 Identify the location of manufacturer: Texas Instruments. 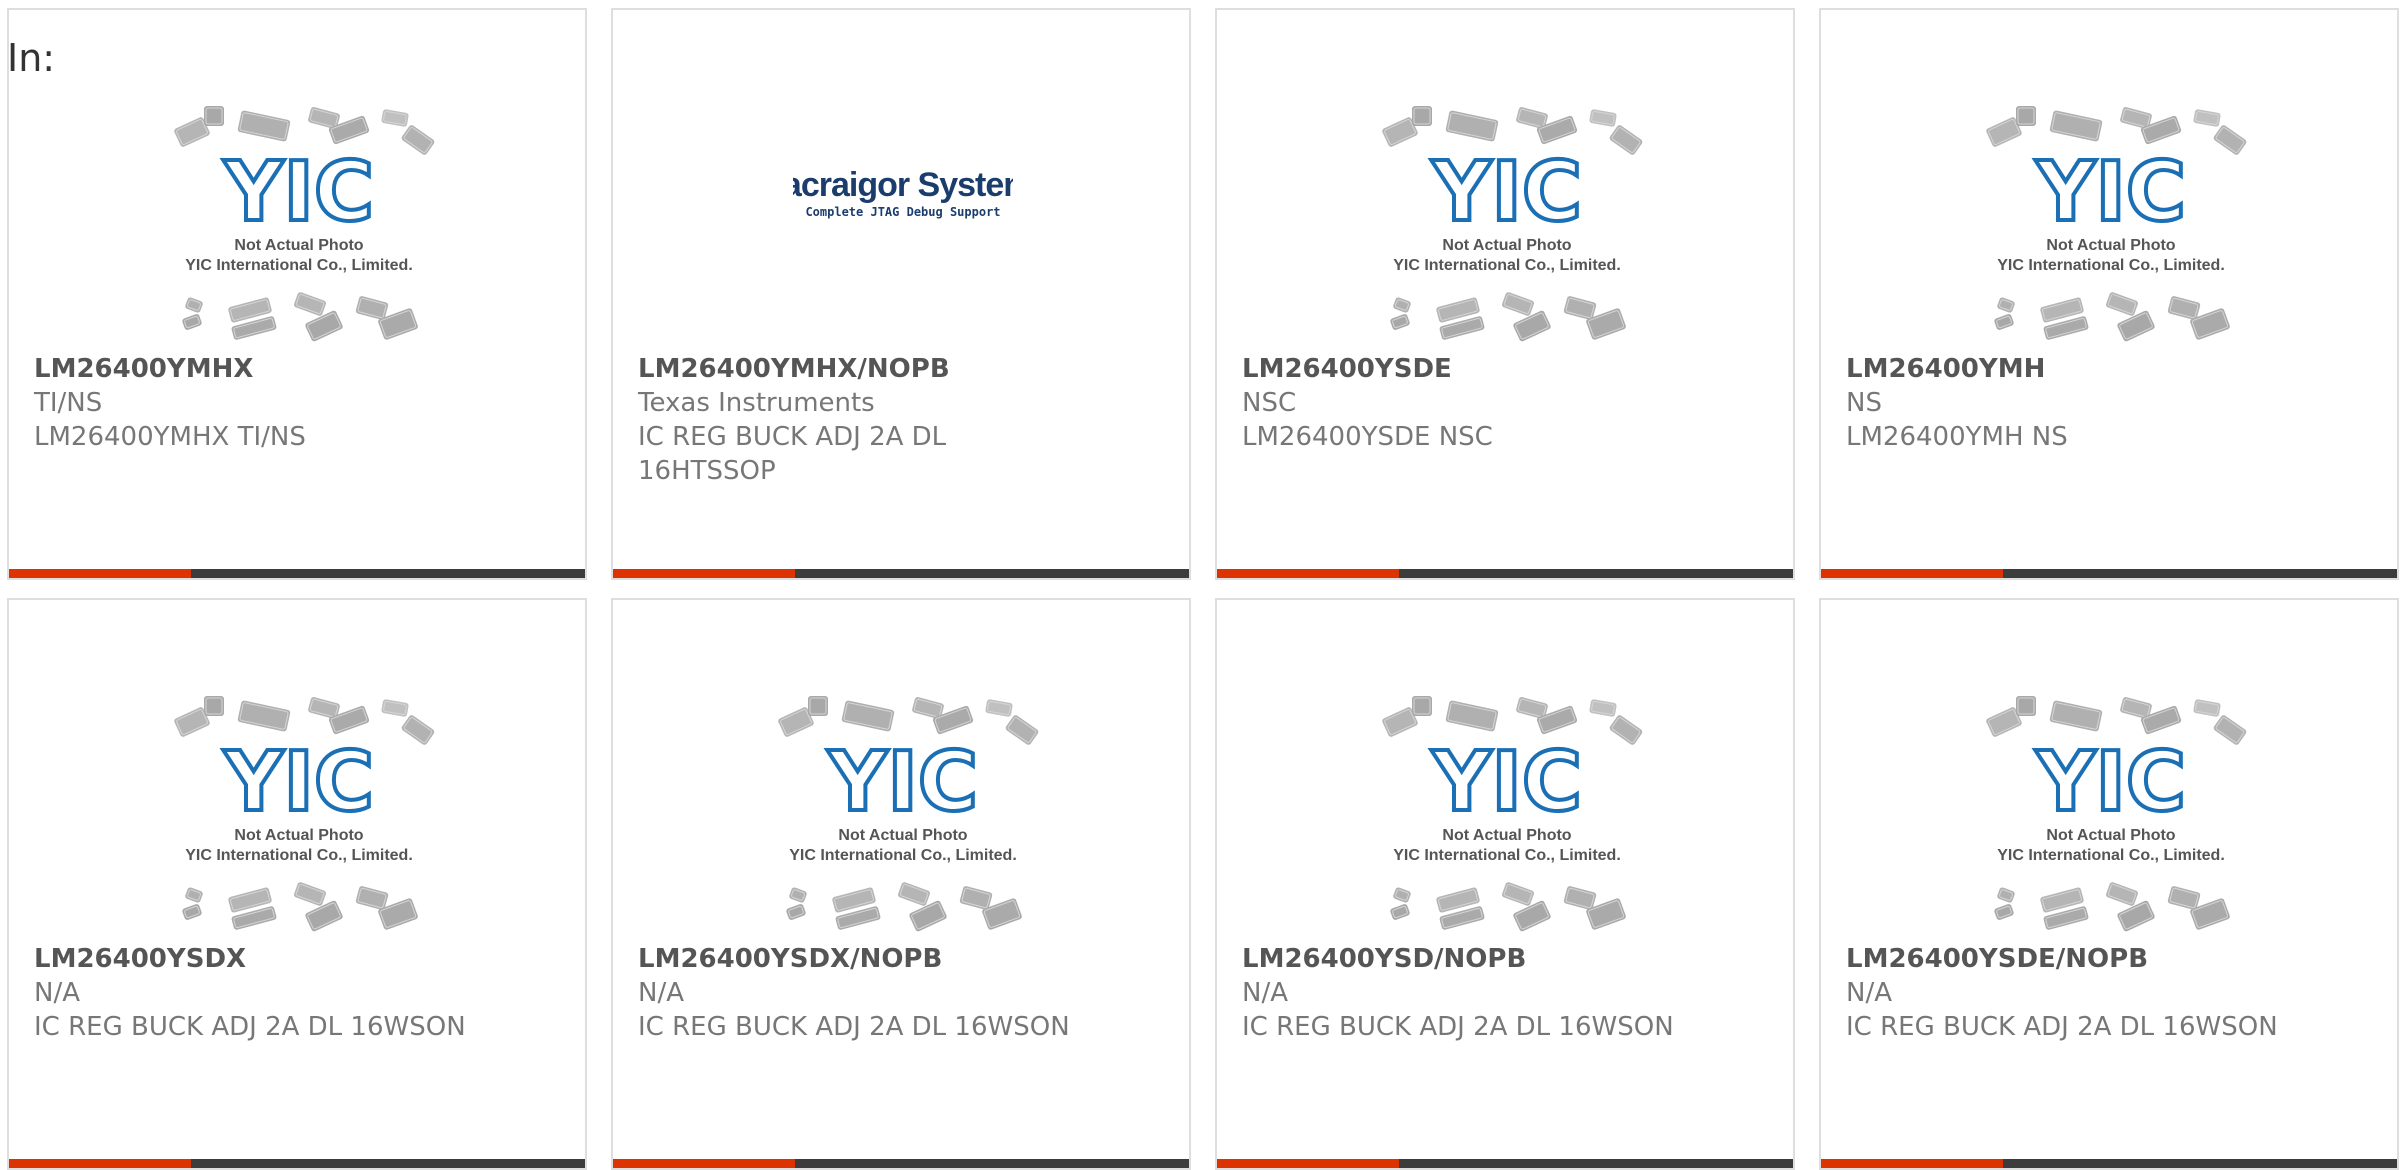
(756, 403).